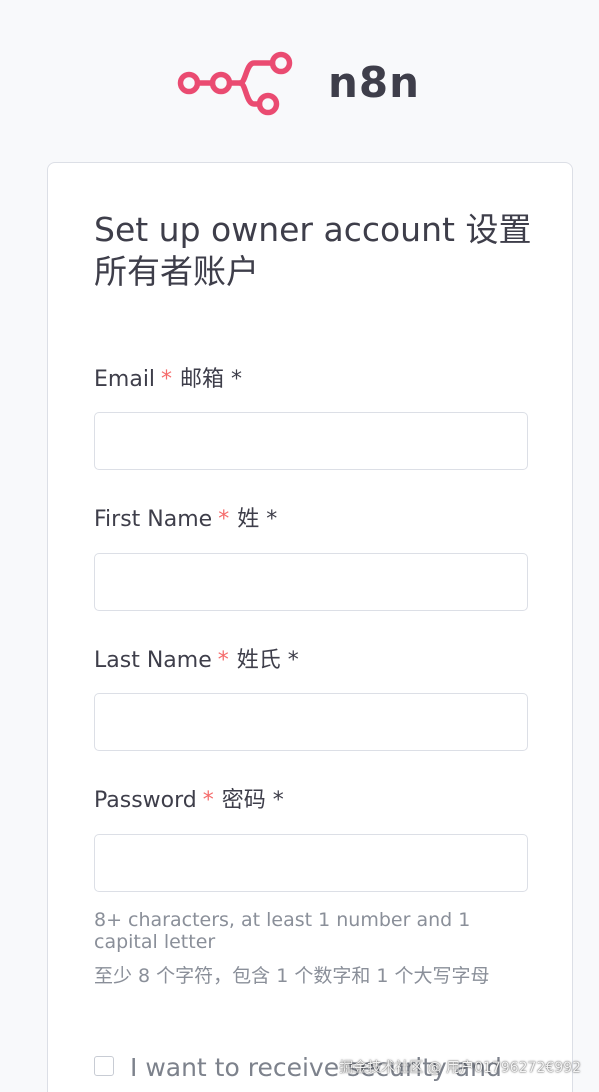 The width and height of the screenshot is (599, 1092). Describe the element at coordinates (257, 519) in the screenshot. I see `first-name-label-cn: 姓 *` at that location.